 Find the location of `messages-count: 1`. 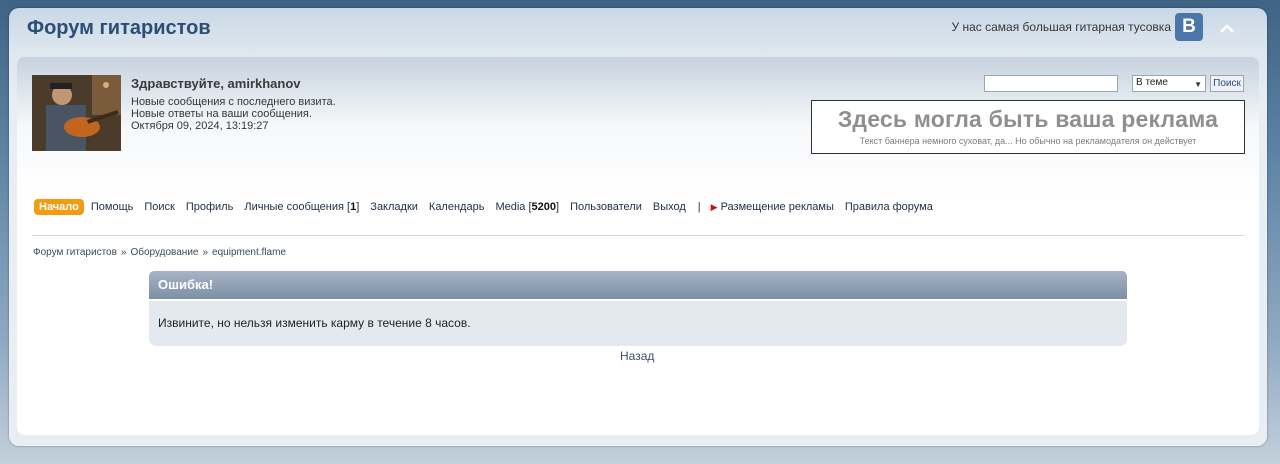

messages-count: 1 is located at coordinates (353, 207).